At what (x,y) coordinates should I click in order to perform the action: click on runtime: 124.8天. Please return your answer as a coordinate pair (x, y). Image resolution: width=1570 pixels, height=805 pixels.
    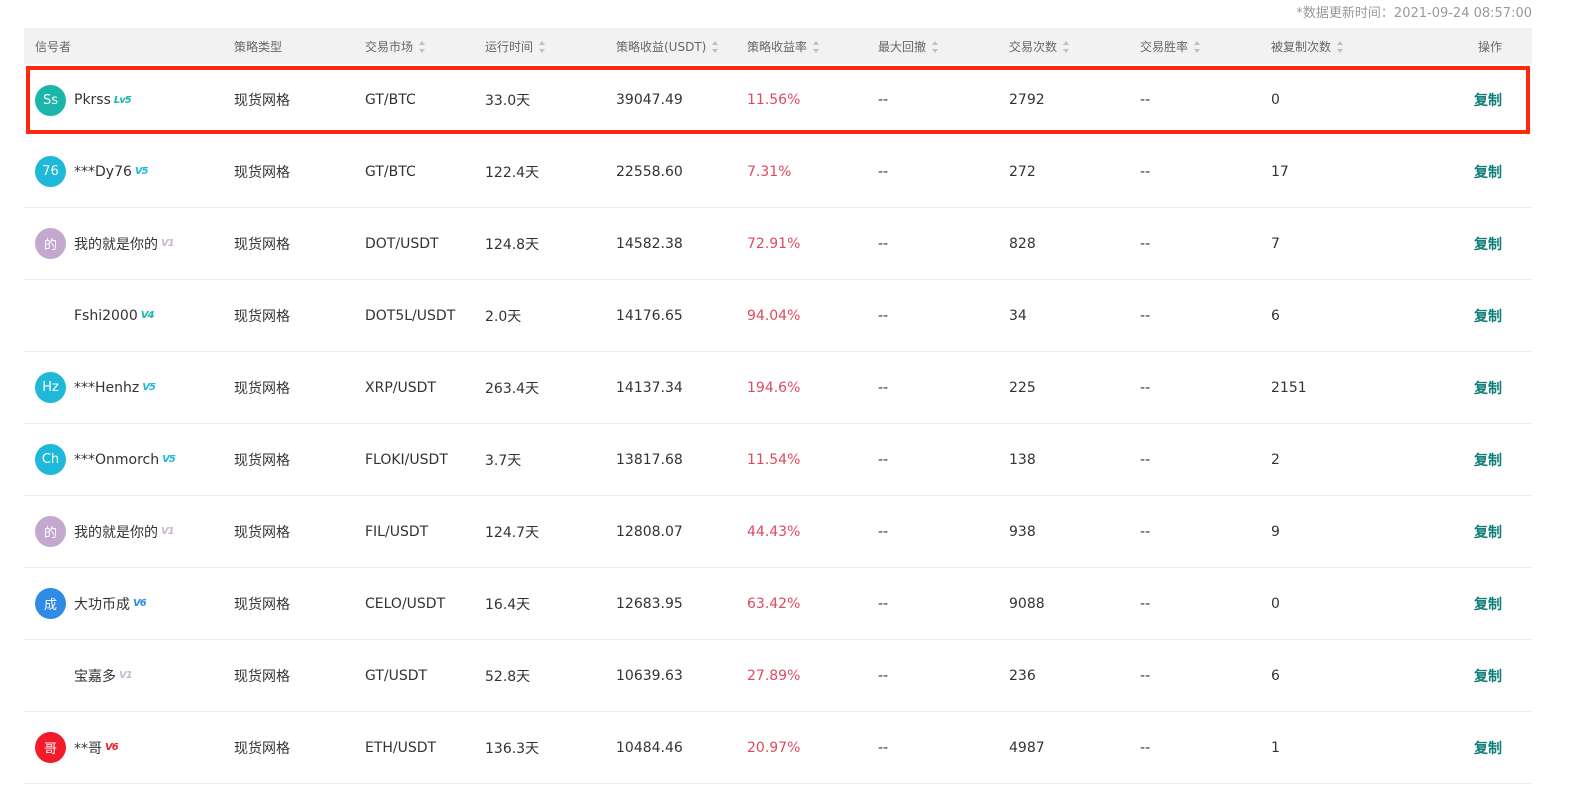
    Looking at the image, I should click on (512, 244).